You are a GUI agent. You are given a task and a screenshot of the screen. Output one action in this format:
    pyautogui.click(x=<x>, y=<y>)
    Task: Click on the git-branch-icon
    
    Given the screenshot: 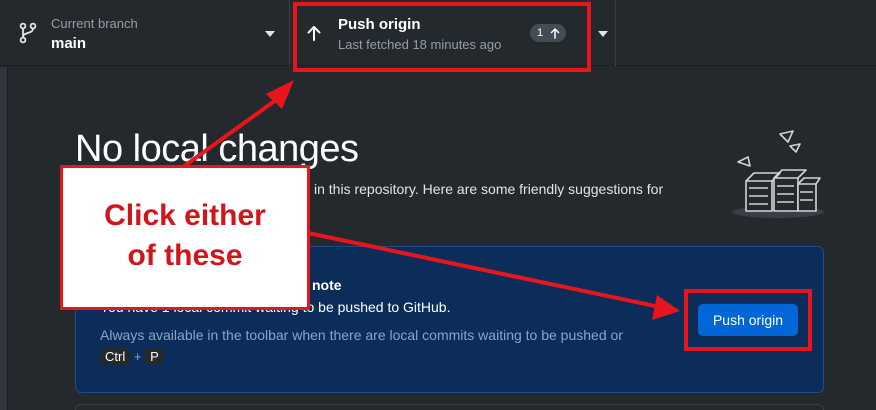 What is the action you would take?
    pyautogui.click(x=28, y=33)
    